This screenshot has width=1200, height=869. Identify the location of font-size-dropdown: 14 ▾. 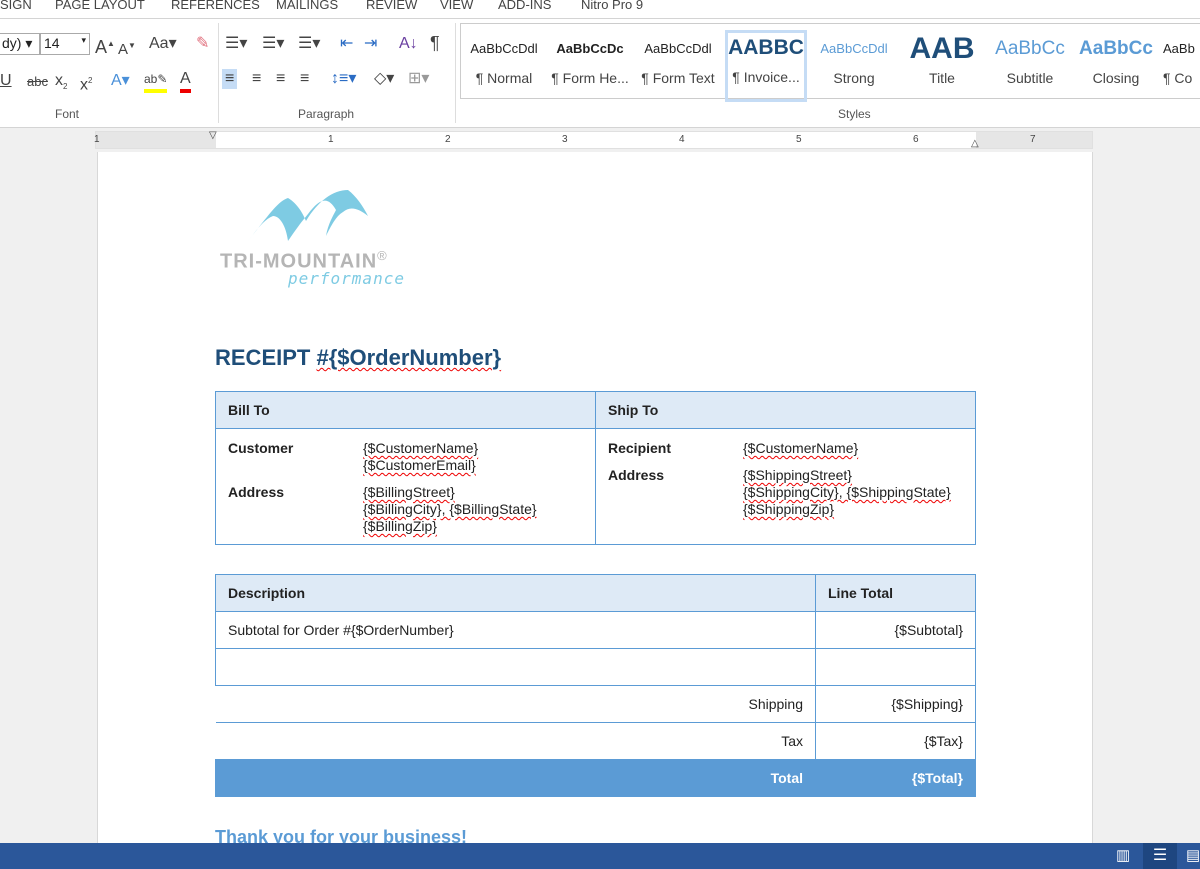
(65, 44).